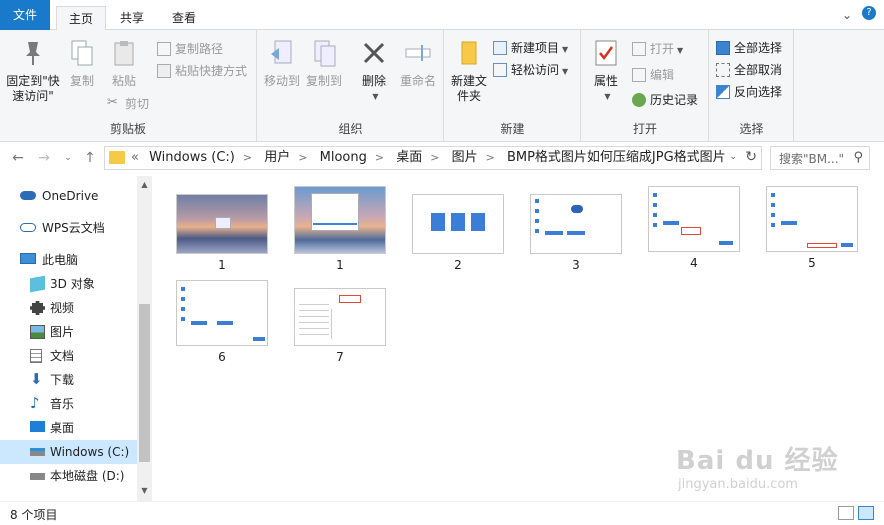 Image resolution: width=884 pixels, height=525 pixels. Describe the element at coordinates (607, 96) in the screenshot. I see `properties-caret-icon: ▼` at that location.